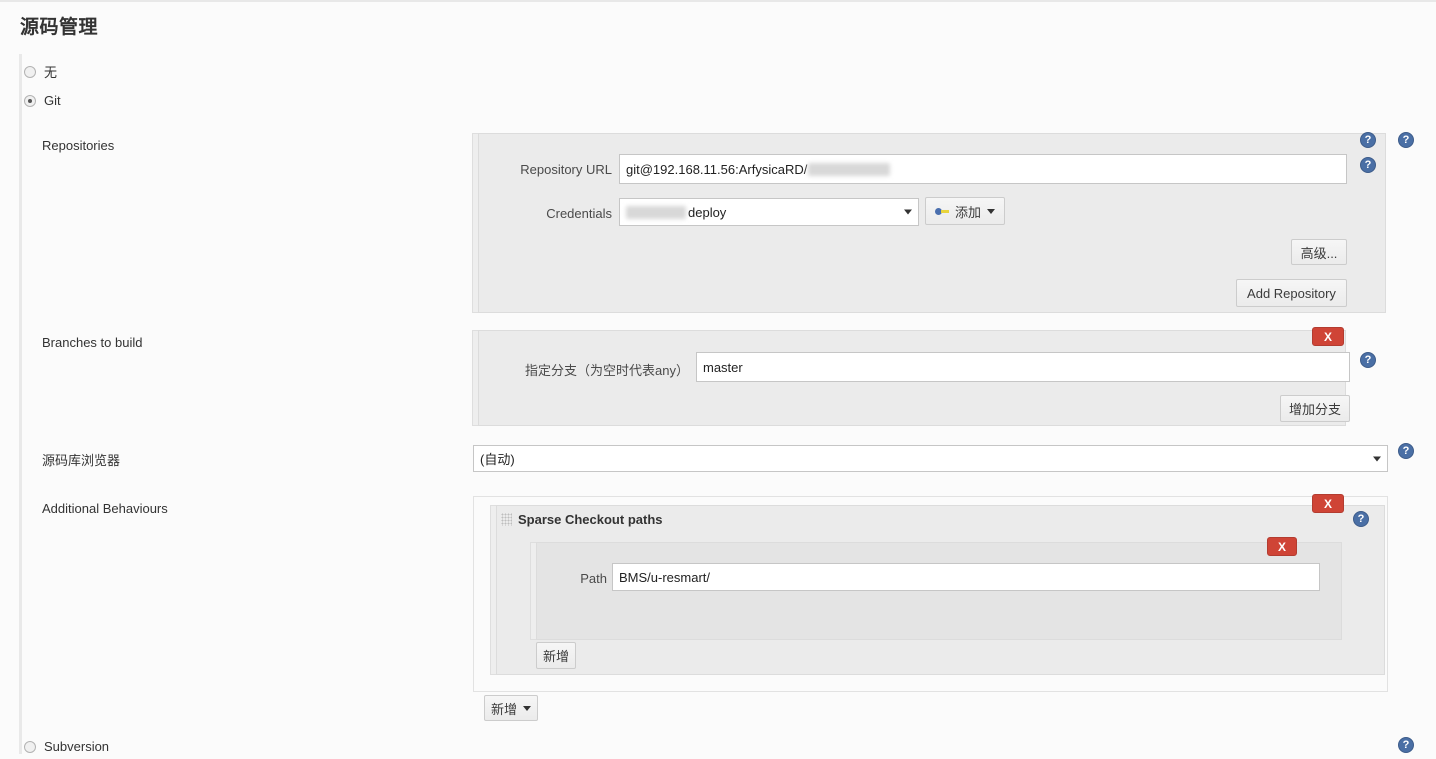  What do you see at coordinates (769, 212) in the screenshot?
I see `credentials-select: deploy` at bounding box center [769, 212].